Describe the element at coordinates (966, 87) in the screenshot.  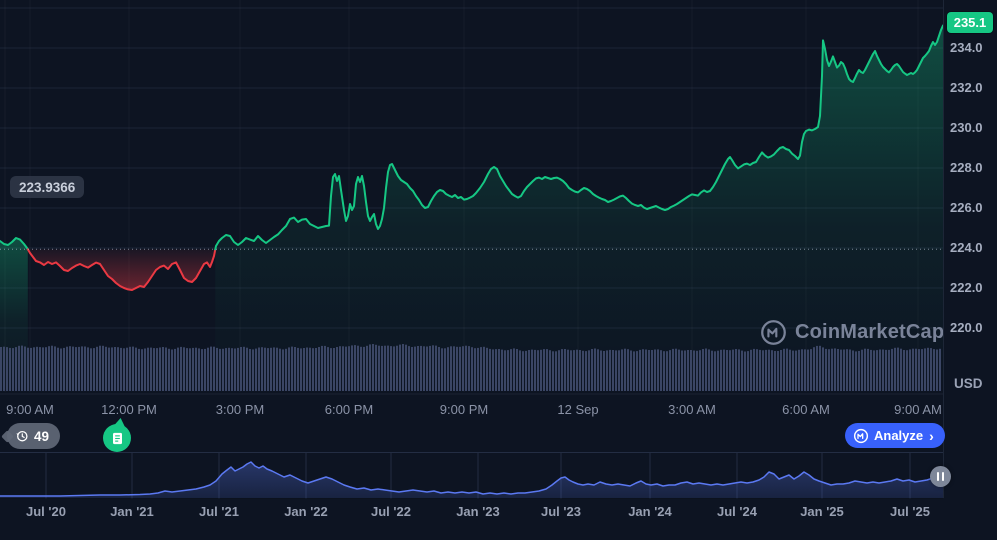
I see `price-axis-tick: 232.0` at that location.